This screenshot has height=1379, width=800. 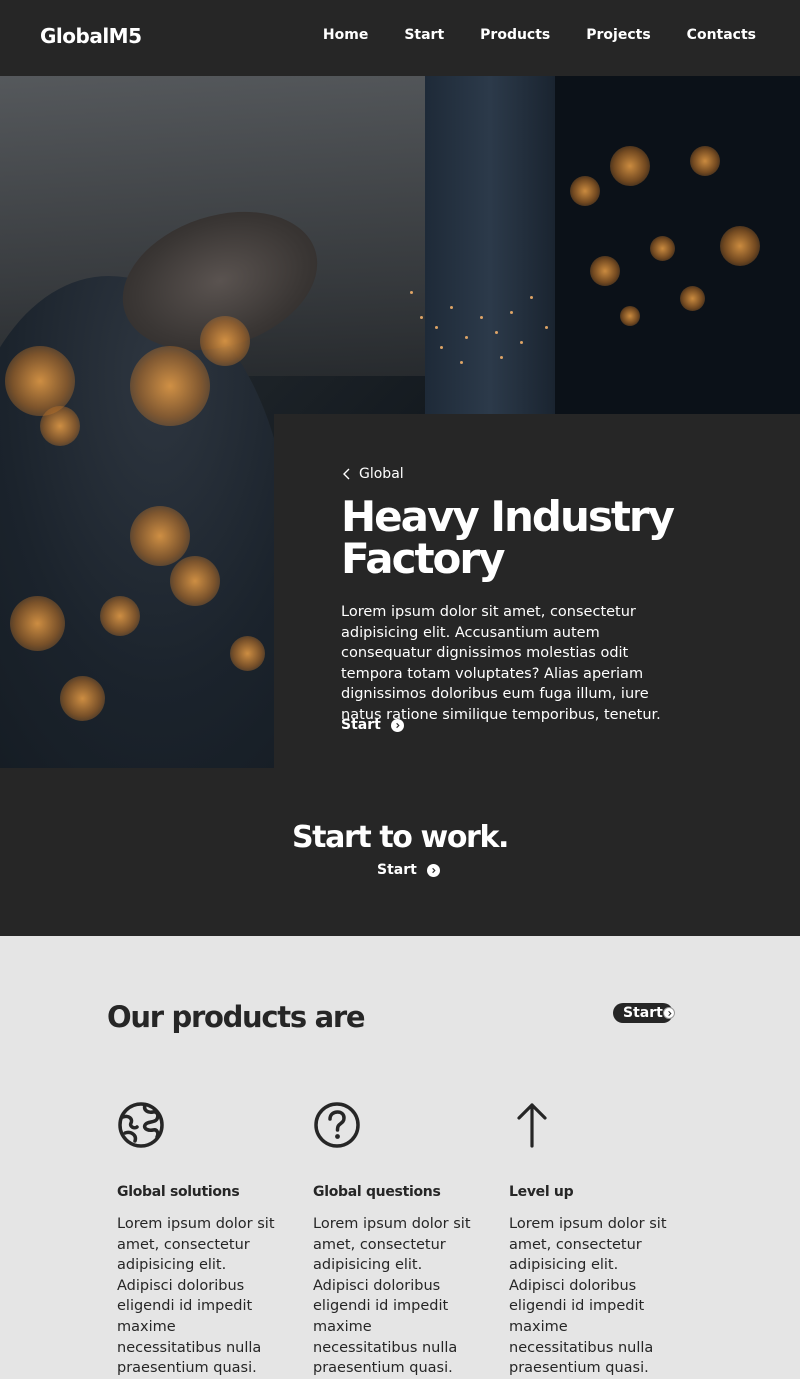 I want to click on start-band: Start to work. Start, so click(x=400, y=852).